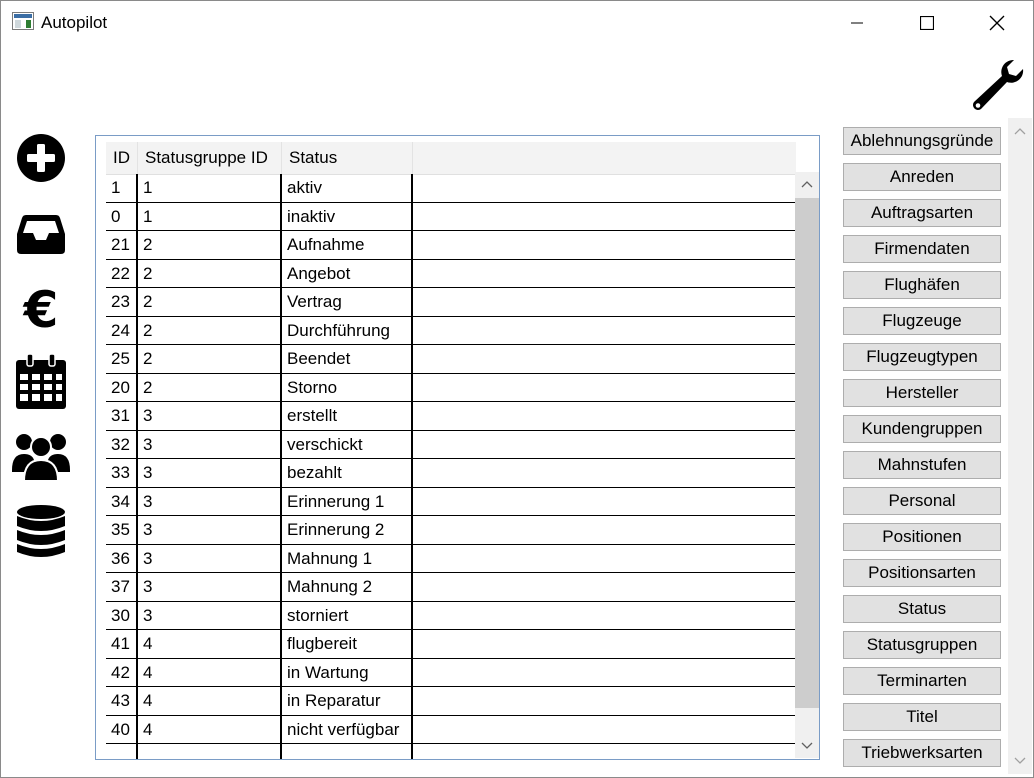 The image size is (1034, 778). I want to click on database-button, so click(41, 532).